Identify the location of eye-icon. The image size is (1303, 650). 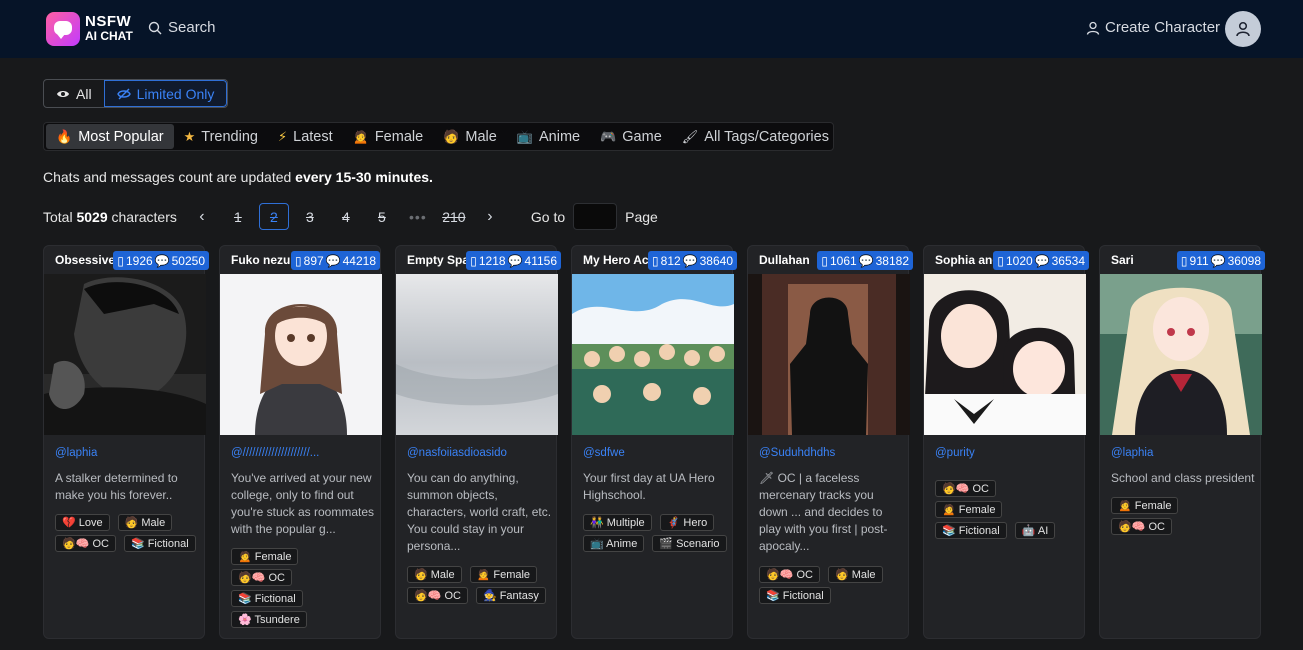
(63, 93).